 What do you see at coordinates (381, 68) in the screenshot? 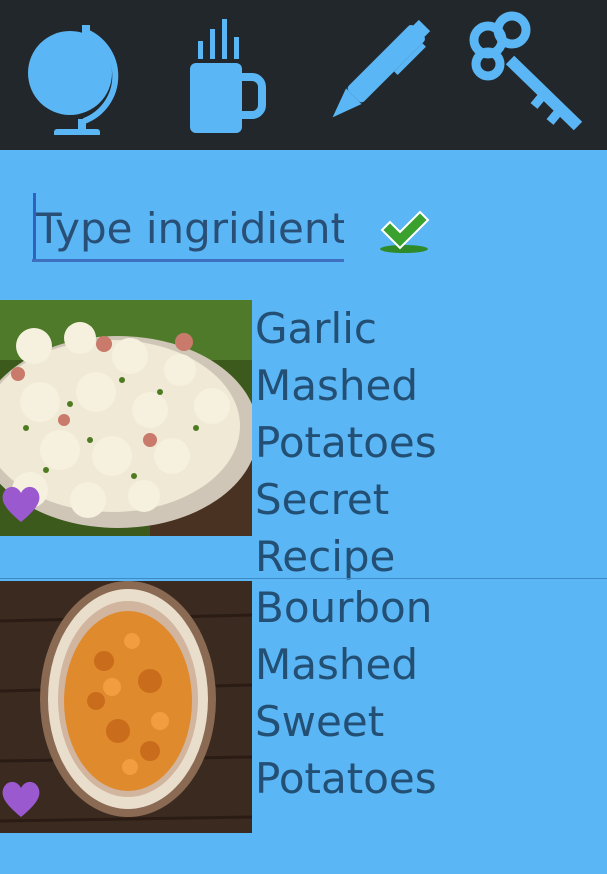
I see `pen-icon` at bounding box center [381, 68].